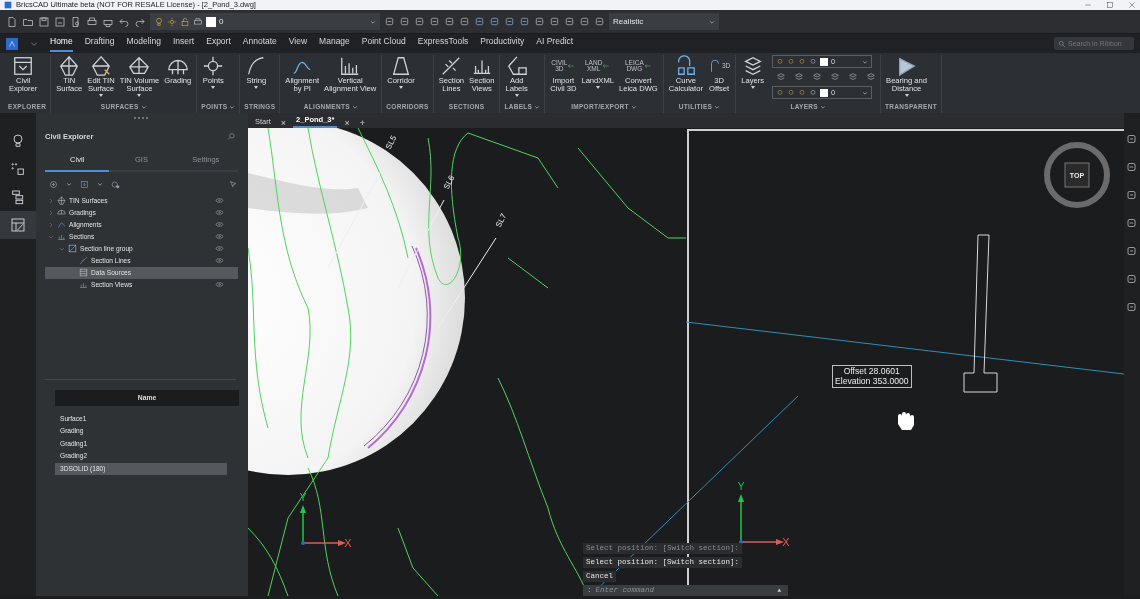 This screenshot has width=1140, height=599. I want to click on ribbon-tab: Manage, so click(334, 43).